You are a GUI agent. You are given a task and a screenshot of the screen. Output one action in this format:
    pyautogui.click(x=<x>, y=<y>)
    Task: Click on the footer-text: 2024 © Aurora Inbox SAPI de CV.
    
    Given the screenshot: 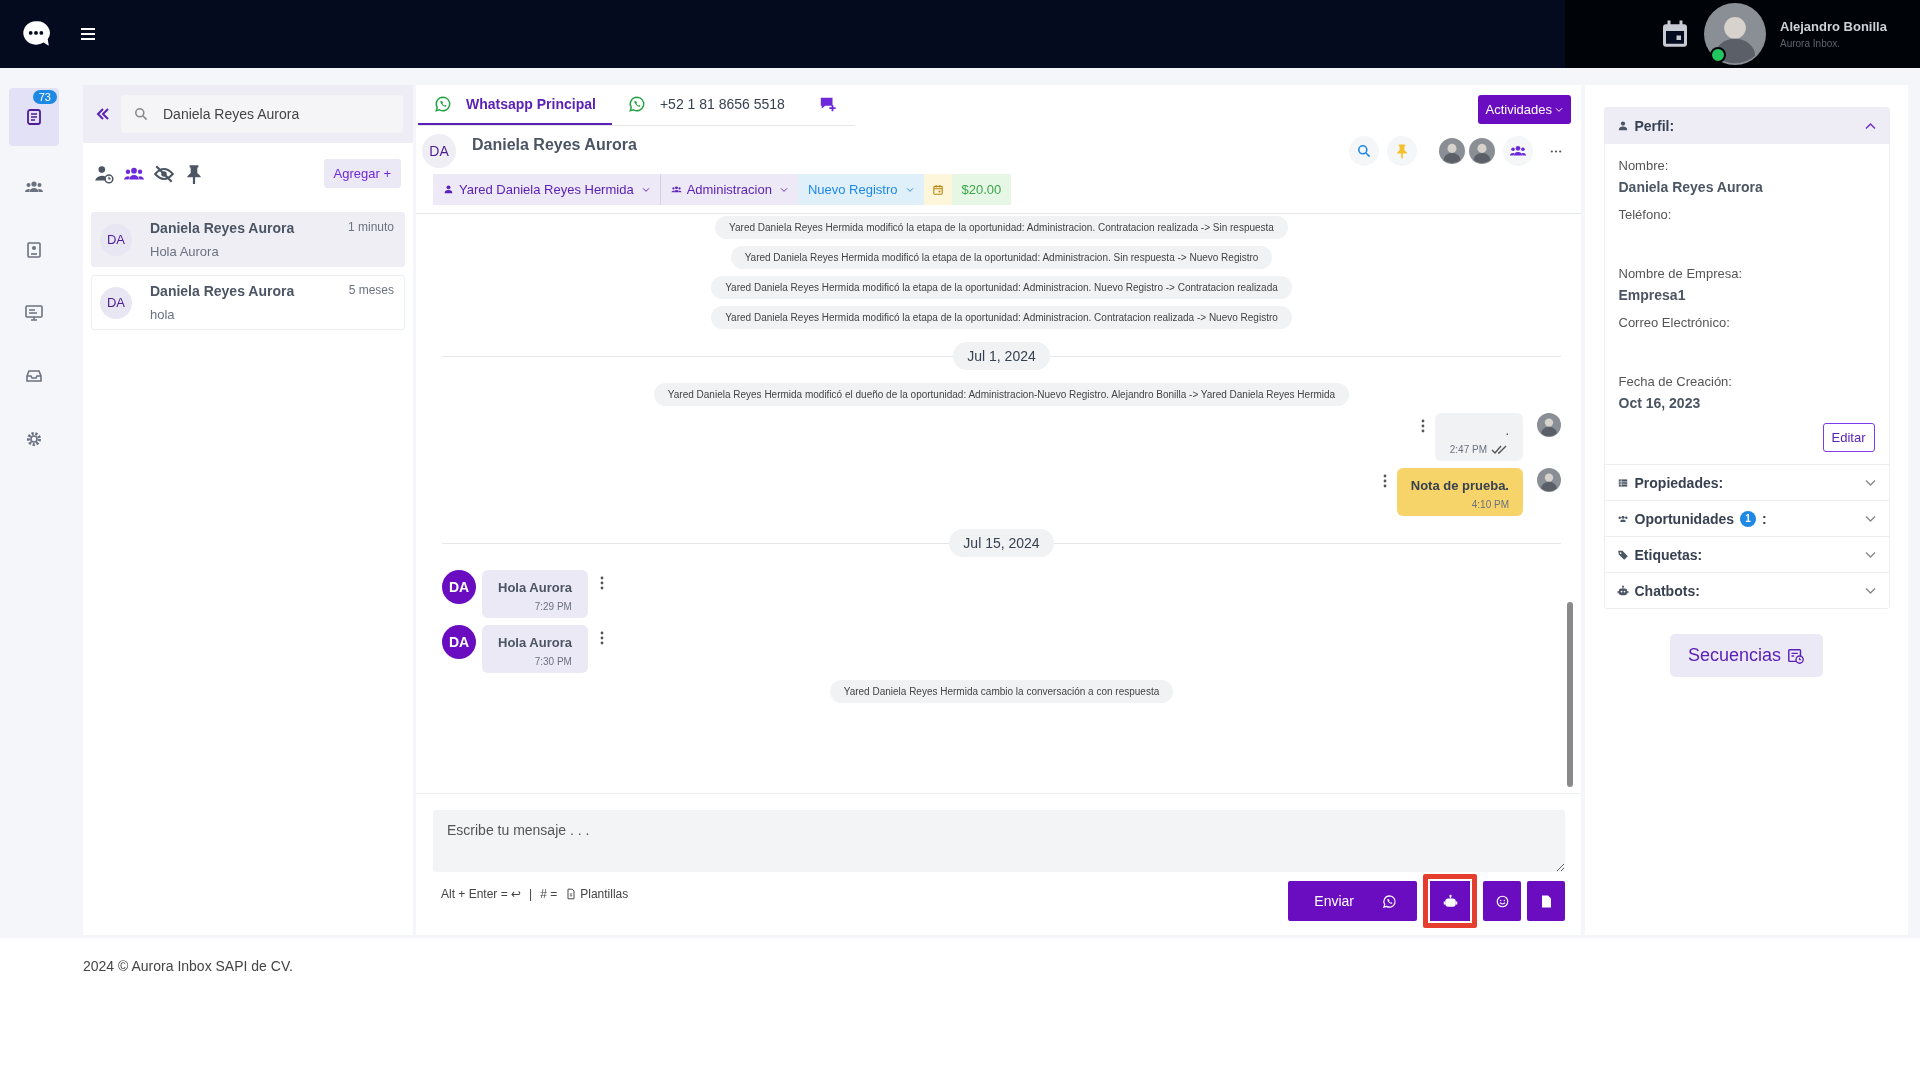 What is the action you would take?
    pyautogui.click(x=188, y=965)
    